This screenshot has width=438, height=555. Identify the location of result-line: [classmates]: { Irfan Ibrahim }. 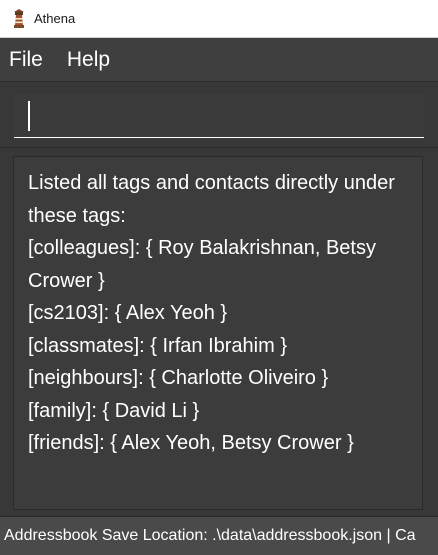
(157, 345).